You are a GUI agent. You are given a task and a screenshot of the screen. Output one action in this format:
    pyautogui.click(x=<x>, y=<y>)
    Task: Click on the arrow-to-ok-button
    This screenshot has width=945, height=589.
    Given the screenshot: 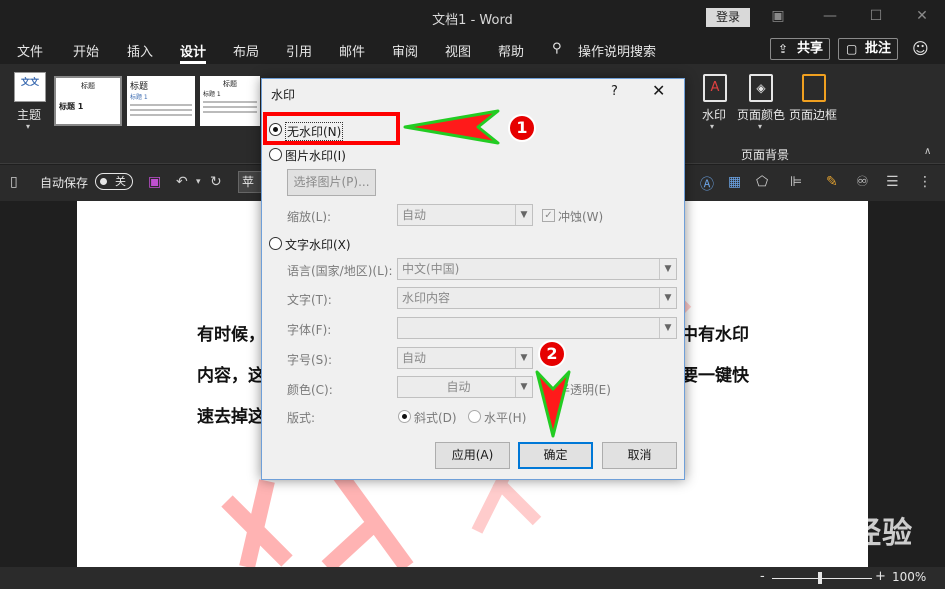 What is the action you would take?
    pyautogui.click(x=553, y=404)
    